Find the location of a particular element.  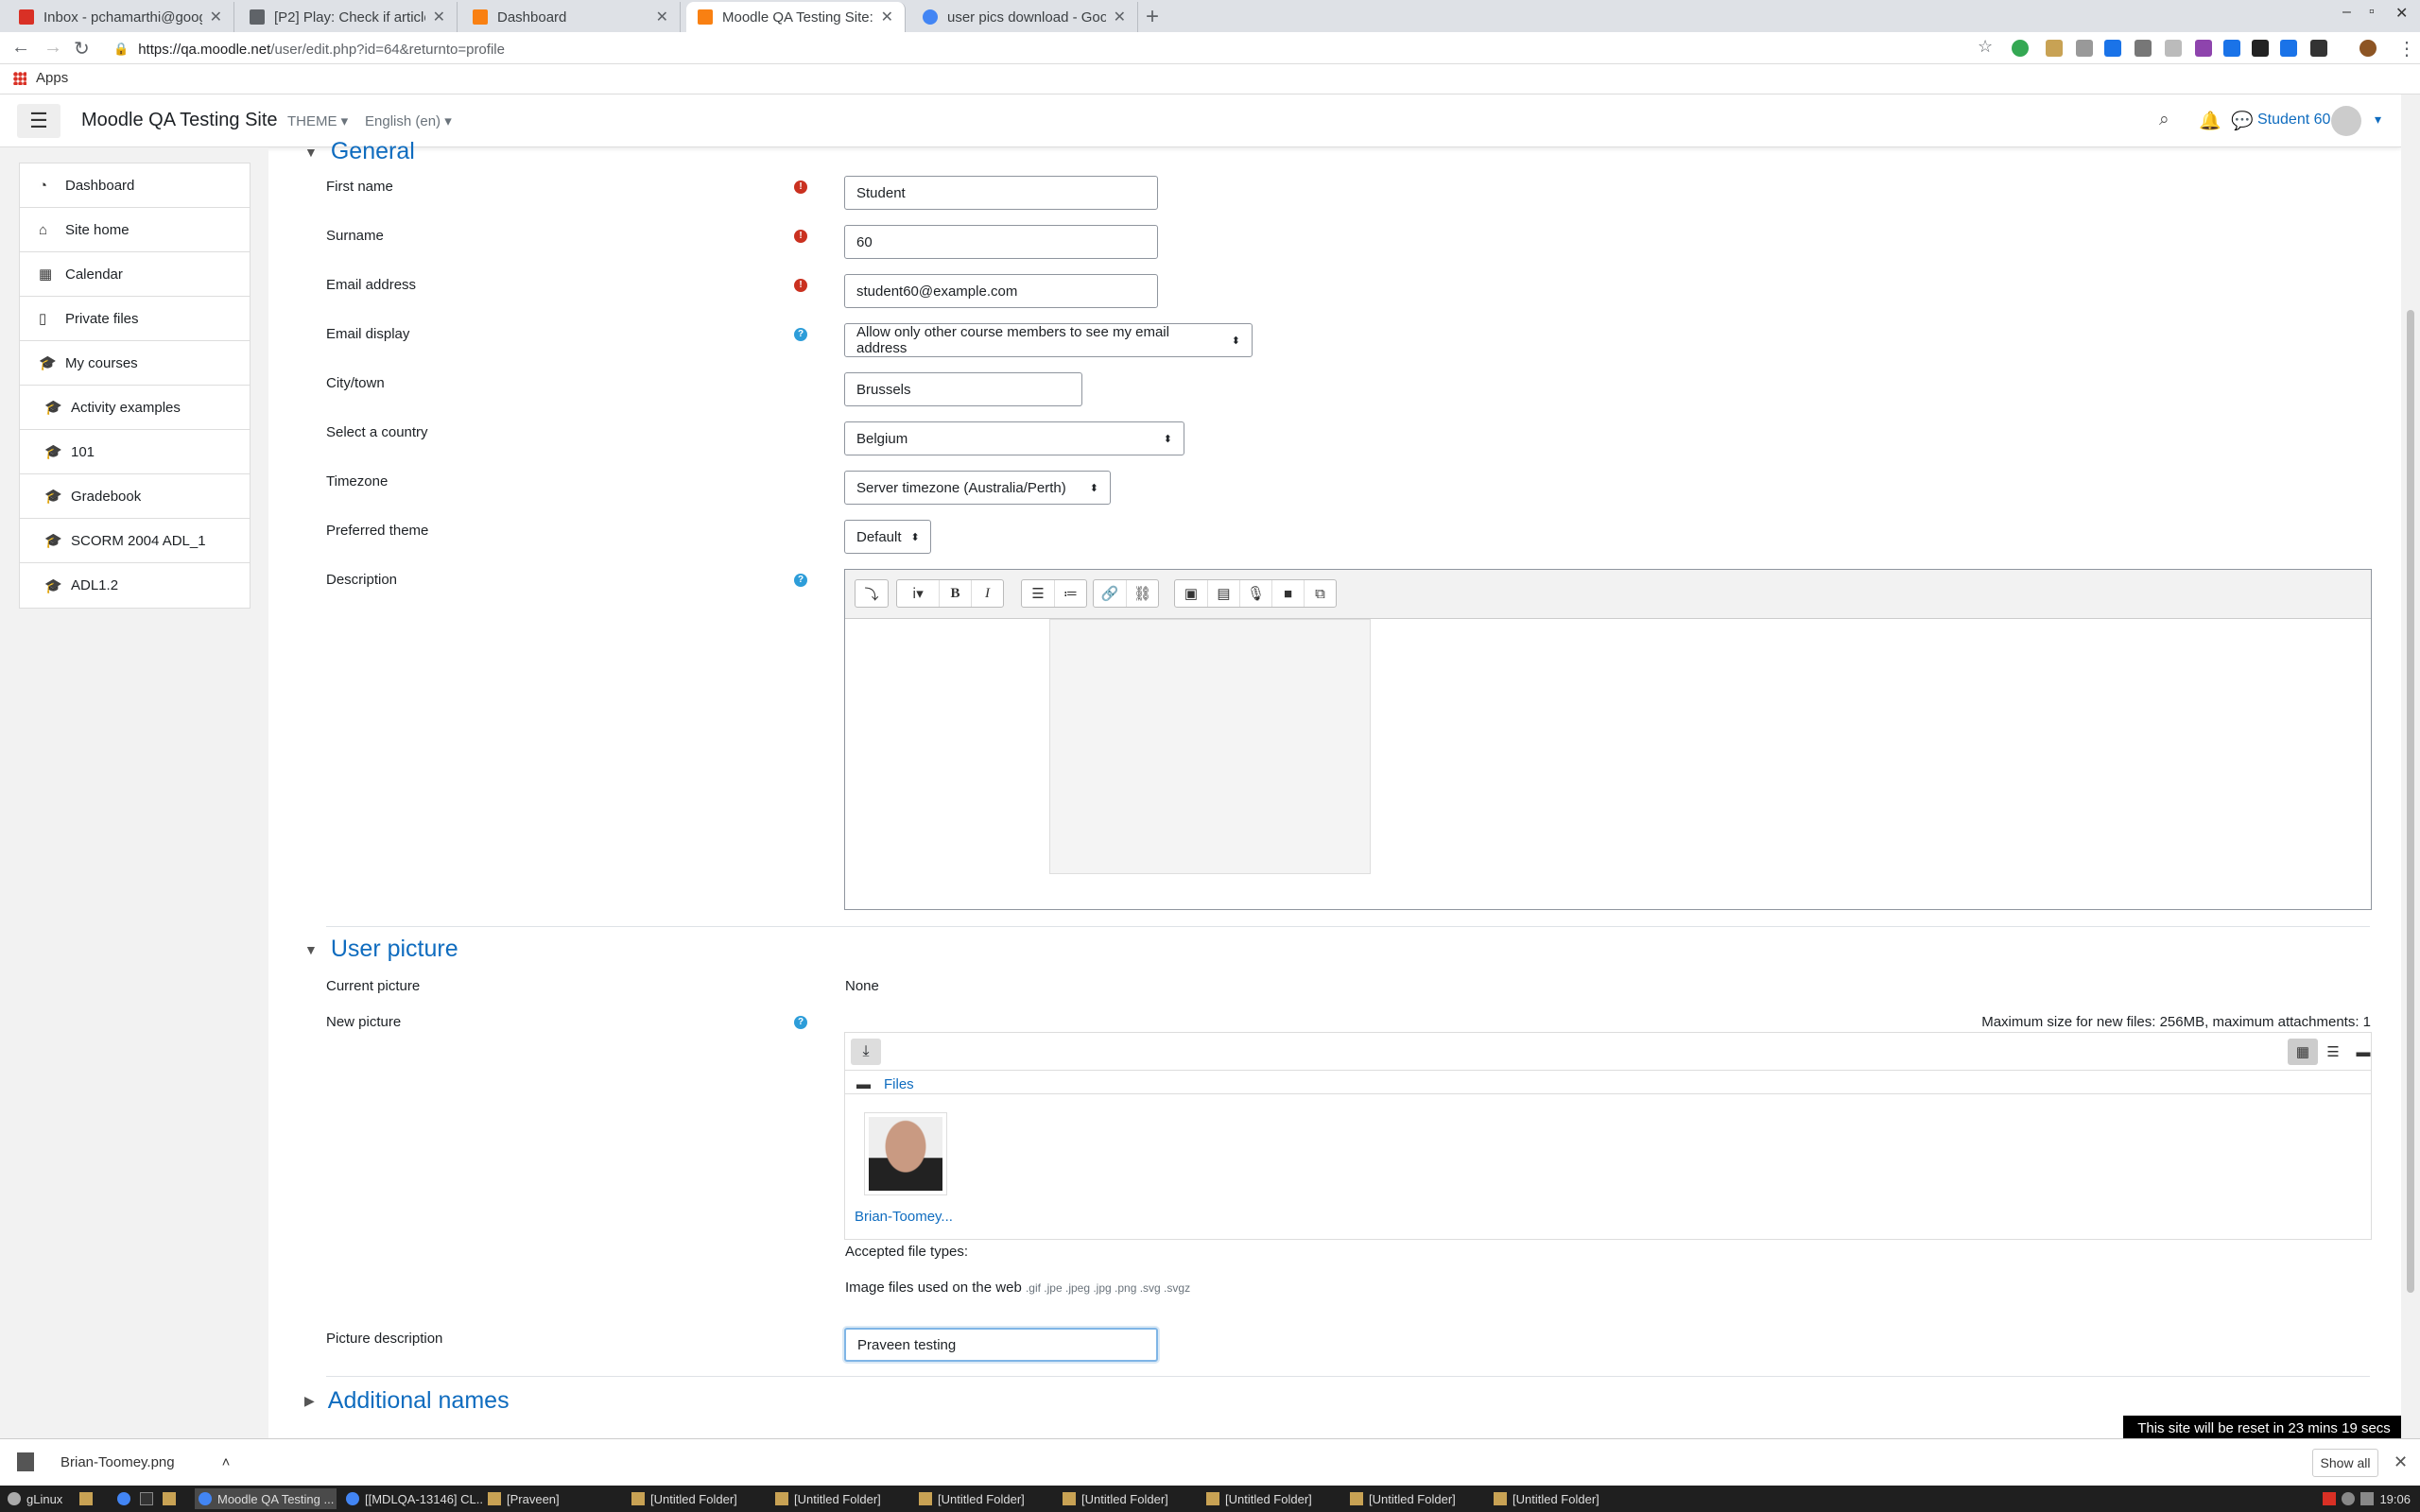

search-icon: ⌕ is located at coordinates (2164, 120).